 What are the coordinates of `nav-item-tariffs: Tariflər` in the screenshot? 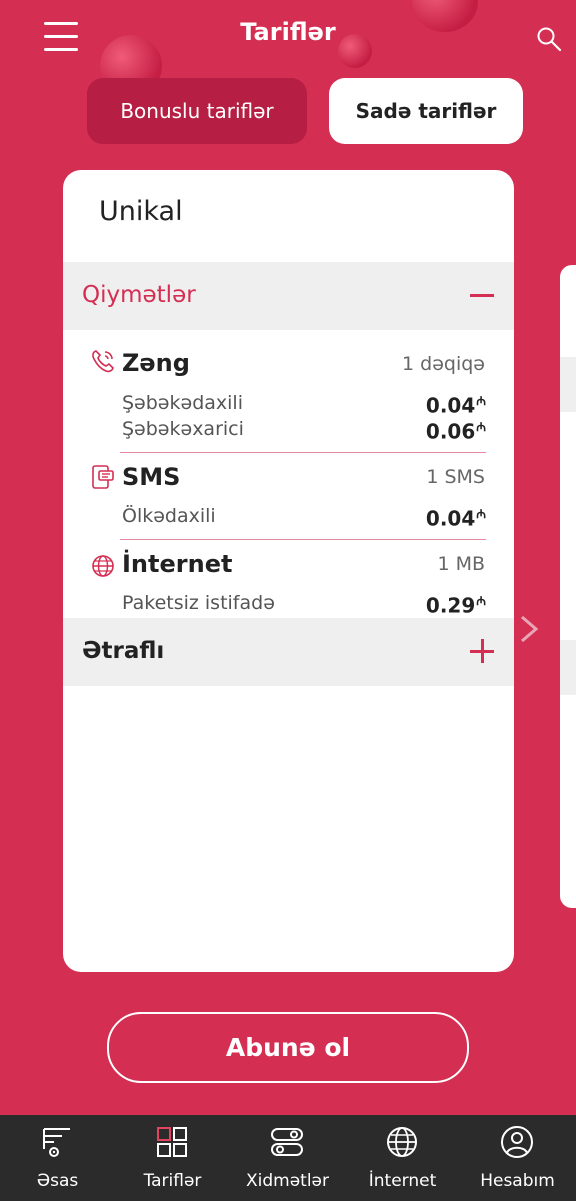 It's located at (172, 1158).